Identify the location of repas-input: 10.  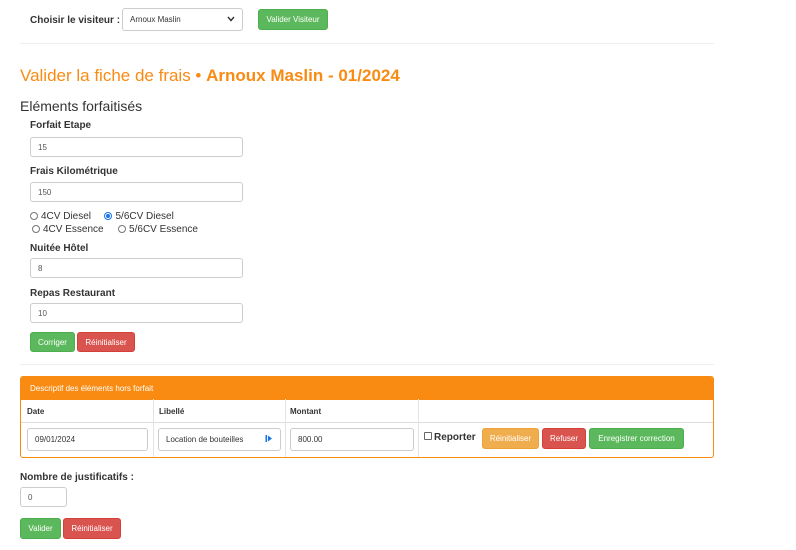
(136, 313).